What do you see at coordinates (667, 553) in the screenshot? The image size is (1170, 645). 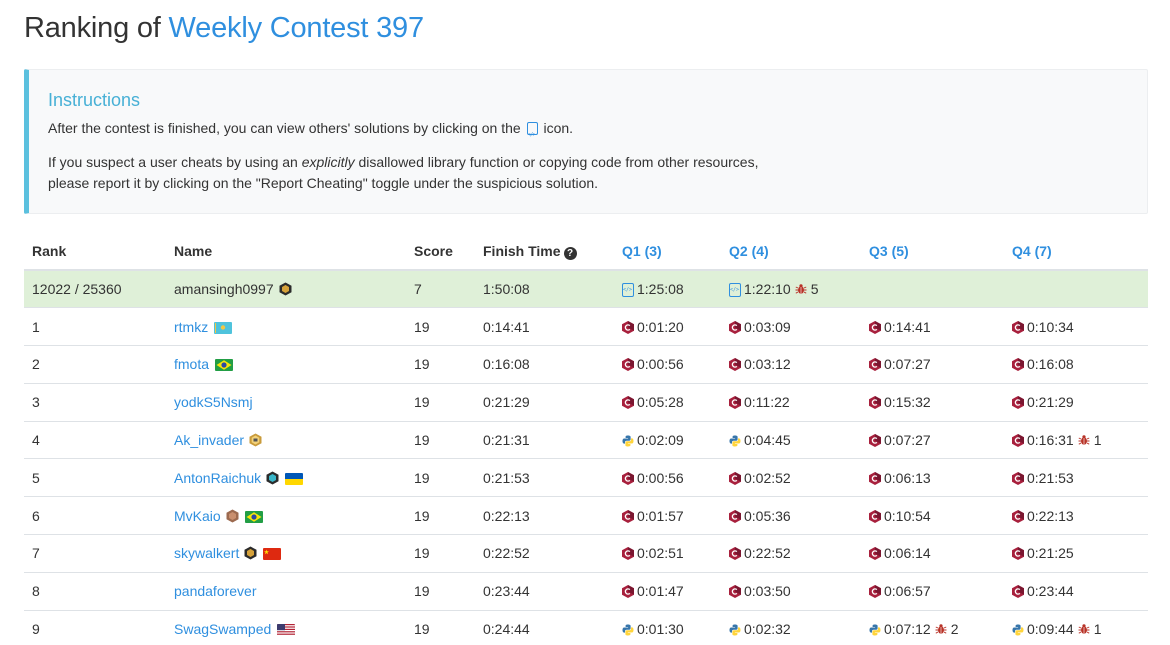 I see `q1-cell: 0:02:51` at bounding box center [667, 553].